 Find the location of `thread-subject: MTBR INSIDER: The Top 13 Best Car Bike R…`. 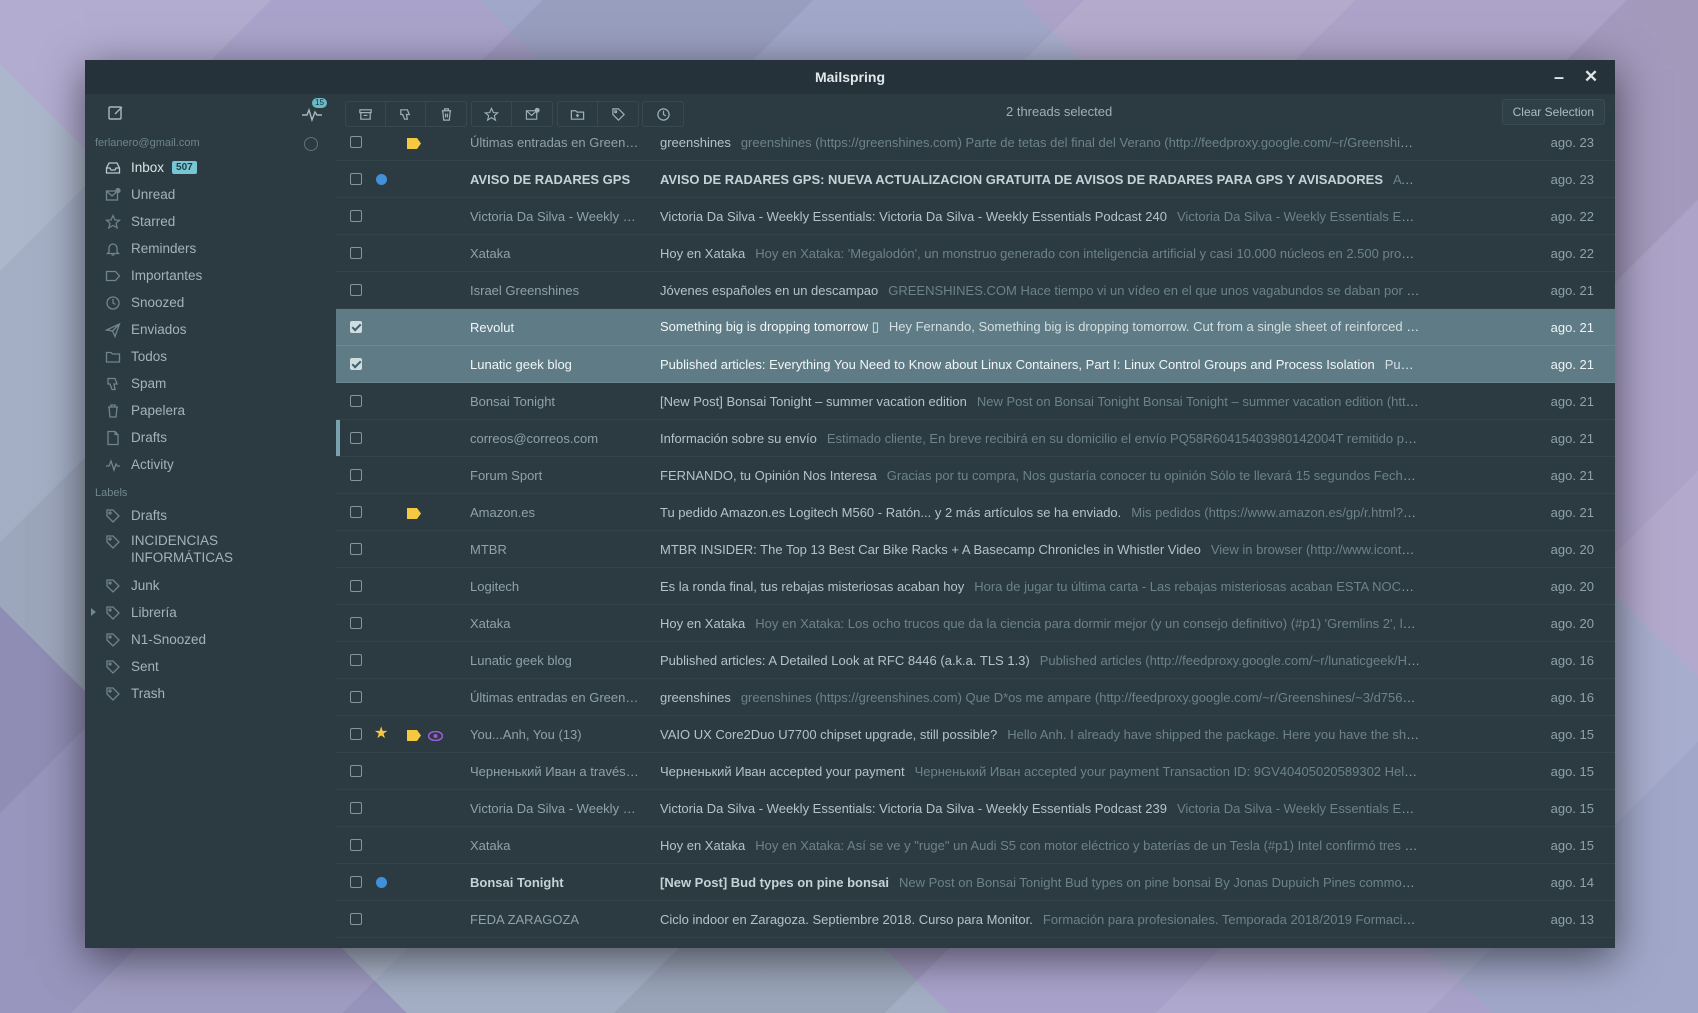

thread-subject: MTBR INSIDER: The Top 13 Best Car Bike R… is located at coordinates (930, 549).